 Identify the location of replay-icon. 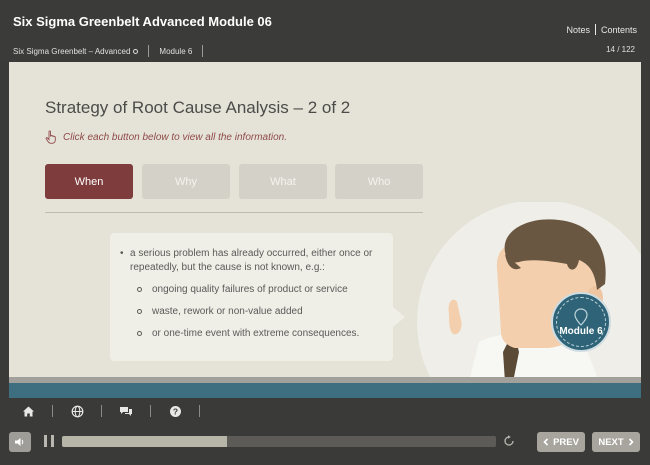
(509, 441).